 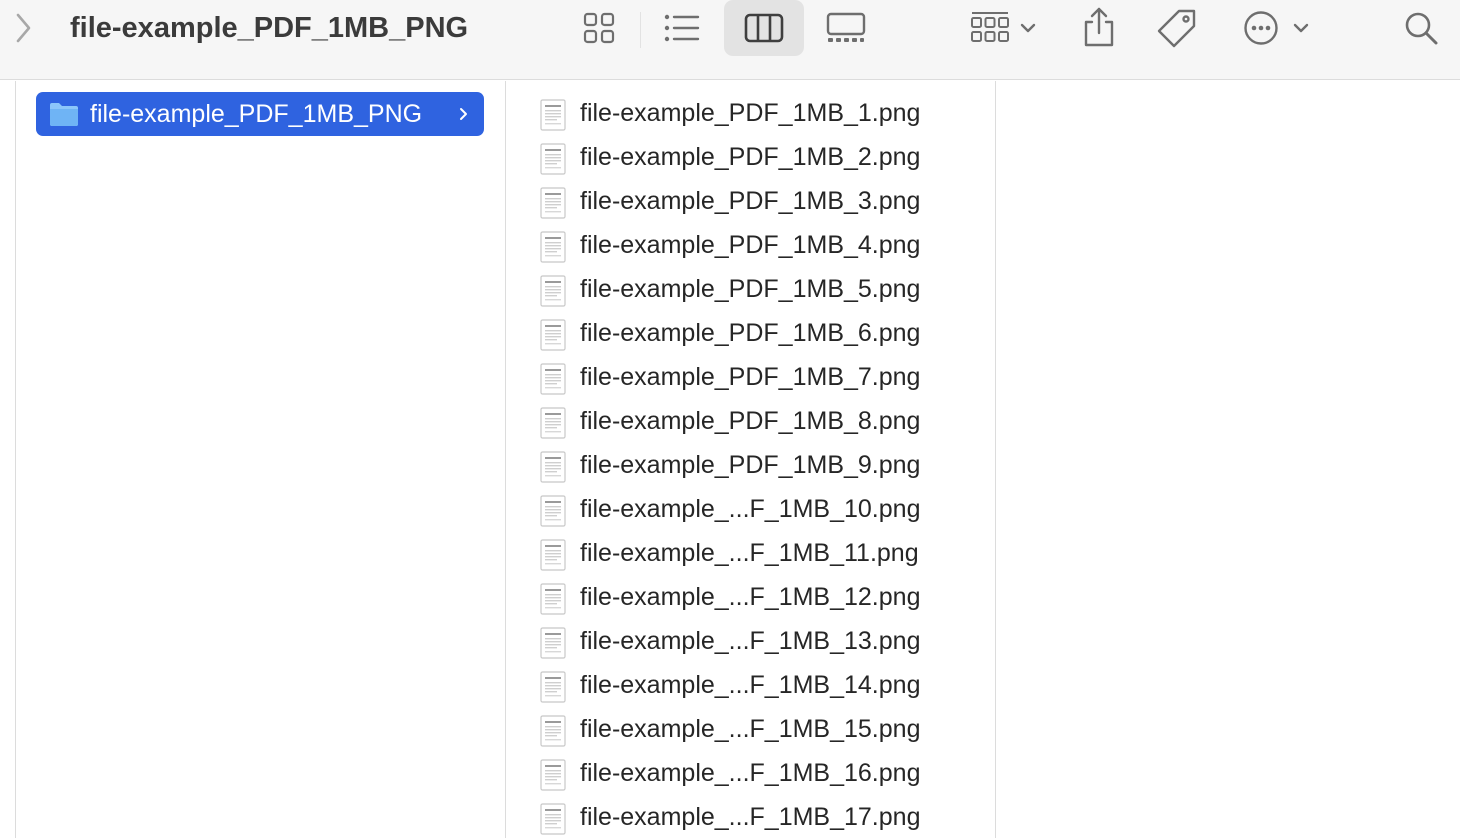 I want to click on file-name: file-example_PDF_1MB_5.png, so click(x=750, y=289).